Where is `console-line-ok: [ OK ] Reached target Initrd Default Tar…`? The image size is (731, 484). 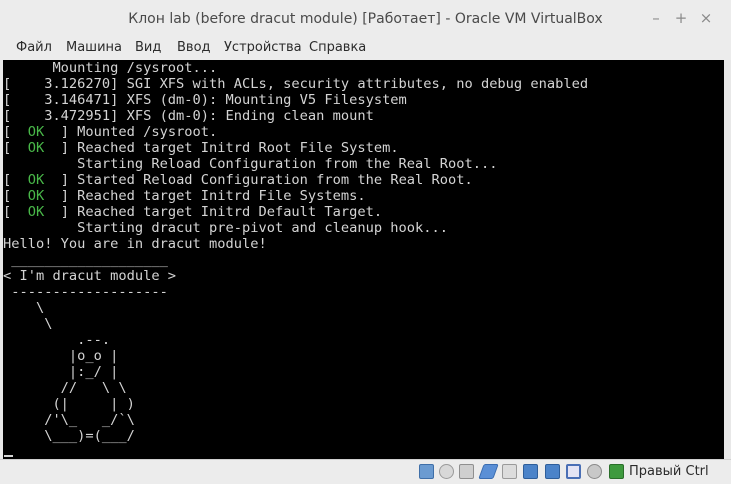 console-line-ok: [ OK ] Reached target Initrd Default Tar… is located at coordinates (193, 212).